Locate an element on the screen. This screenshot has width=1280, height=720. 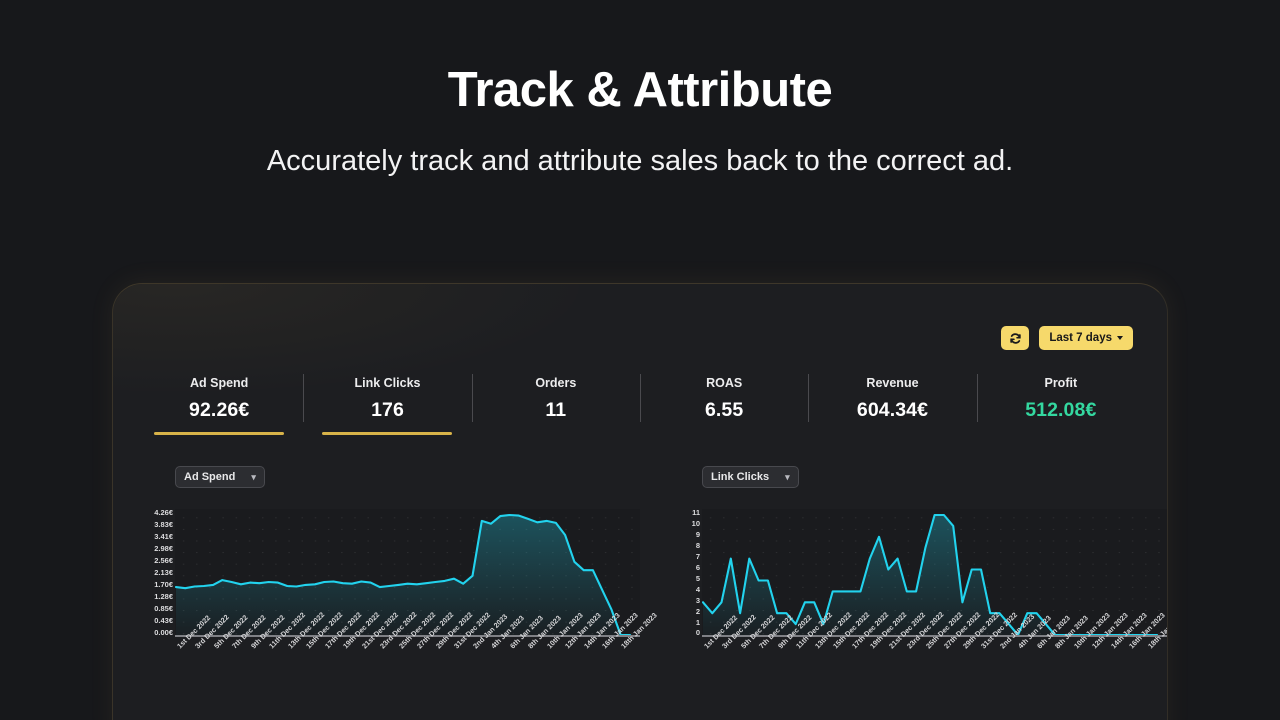
stat-value: 512.08€ is located at coordinates (1061, 410).